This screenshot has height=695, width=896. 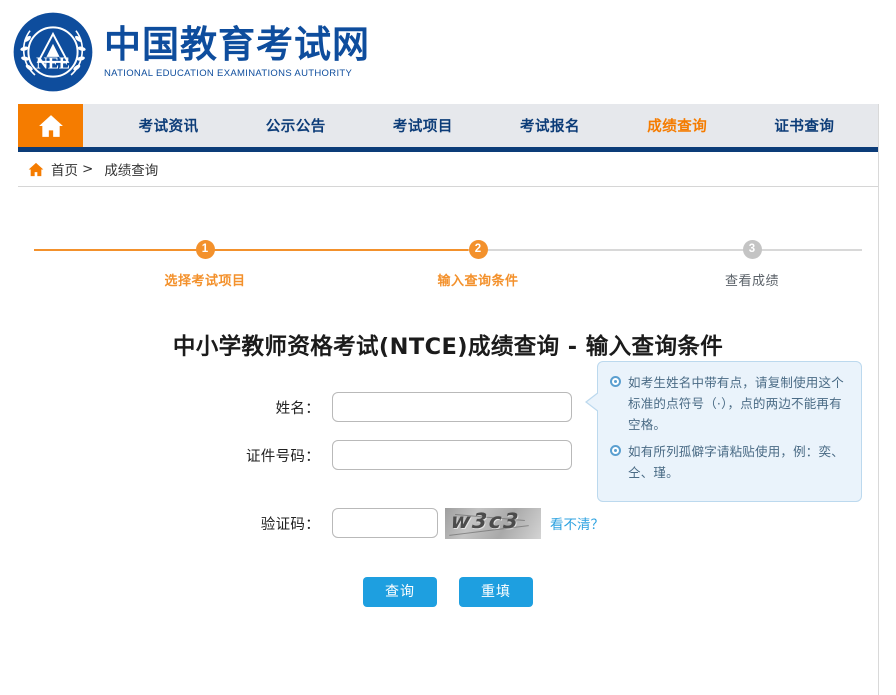 What do you see at coordinates (205, 249) in the screenshot?
I see `step-1-number: 1` at bounding box center [205, 249].